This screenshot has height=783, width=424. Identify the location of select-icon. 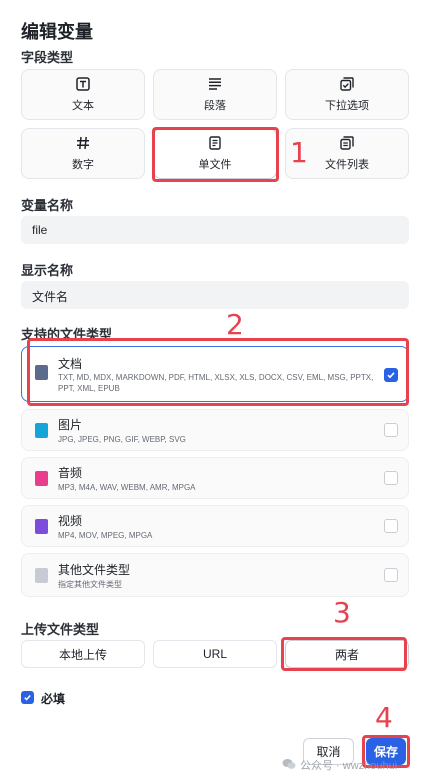
(347, 84).